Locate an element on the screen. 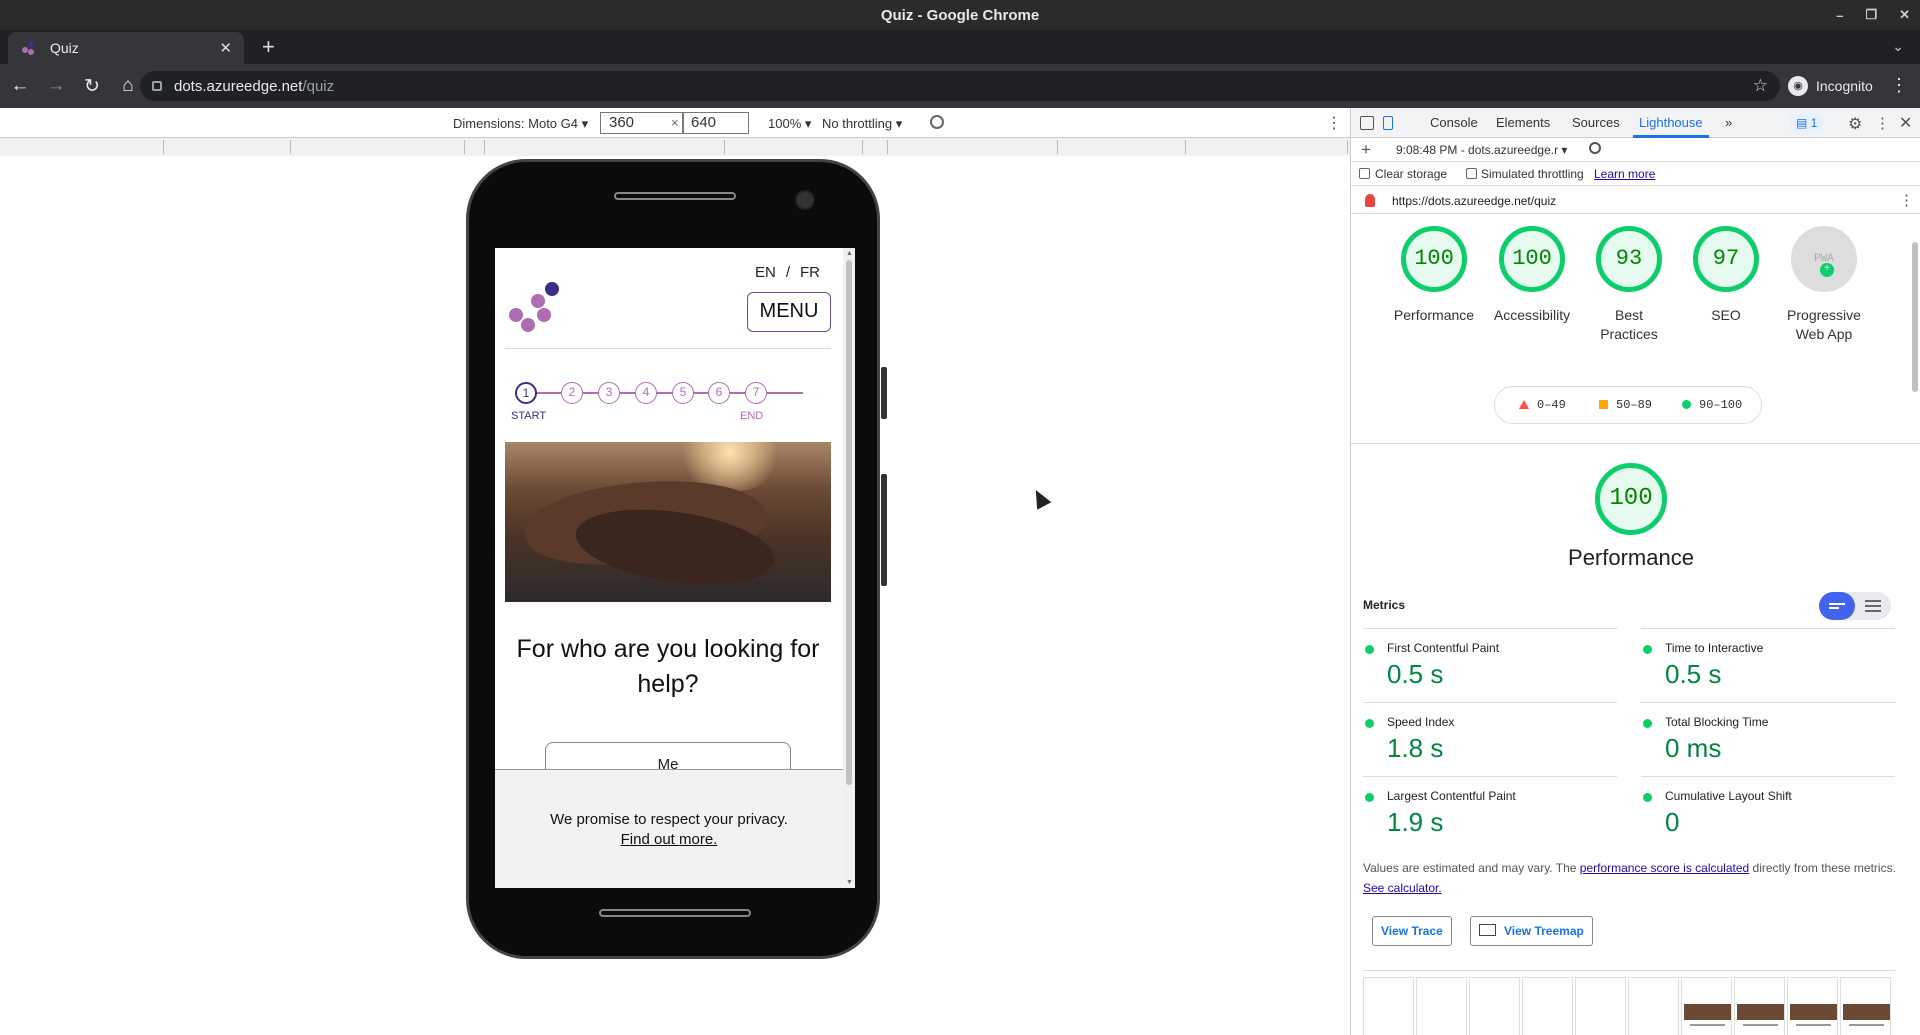 This screenshot has width=1920, height=1035. hero-image-hands is located at coordinates (668, 522).